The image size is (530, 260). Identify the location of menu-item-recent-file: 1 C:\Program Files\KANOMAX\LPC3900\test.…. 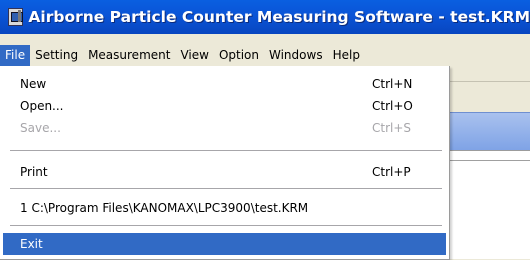
(224, 208).